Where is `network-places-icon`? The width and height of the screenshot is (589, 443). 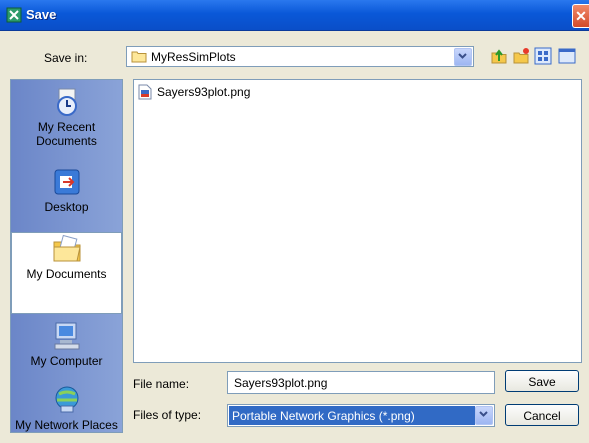
network-places-icon is located at coordinates (66, 399).